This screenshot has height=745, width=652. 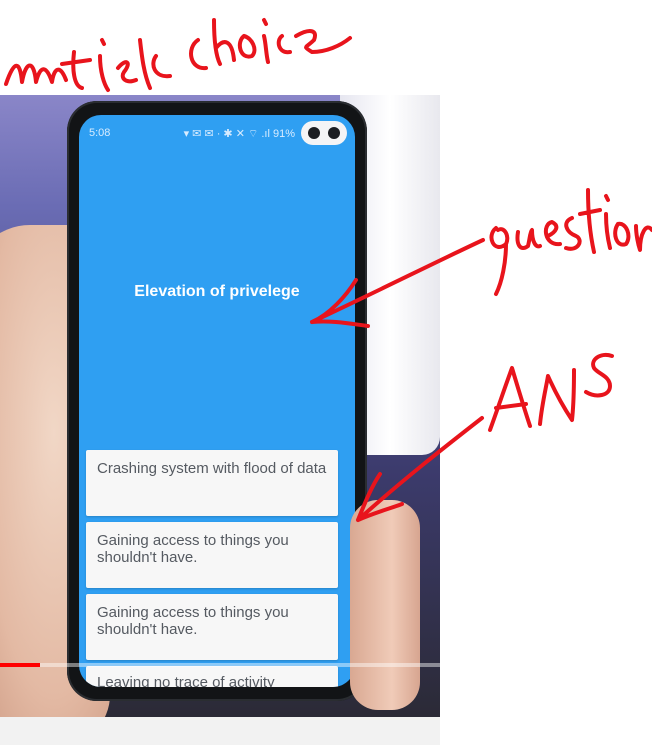 I want to click on answer-option-4: Leaving no trace of activity, so click(x=212, y=676).